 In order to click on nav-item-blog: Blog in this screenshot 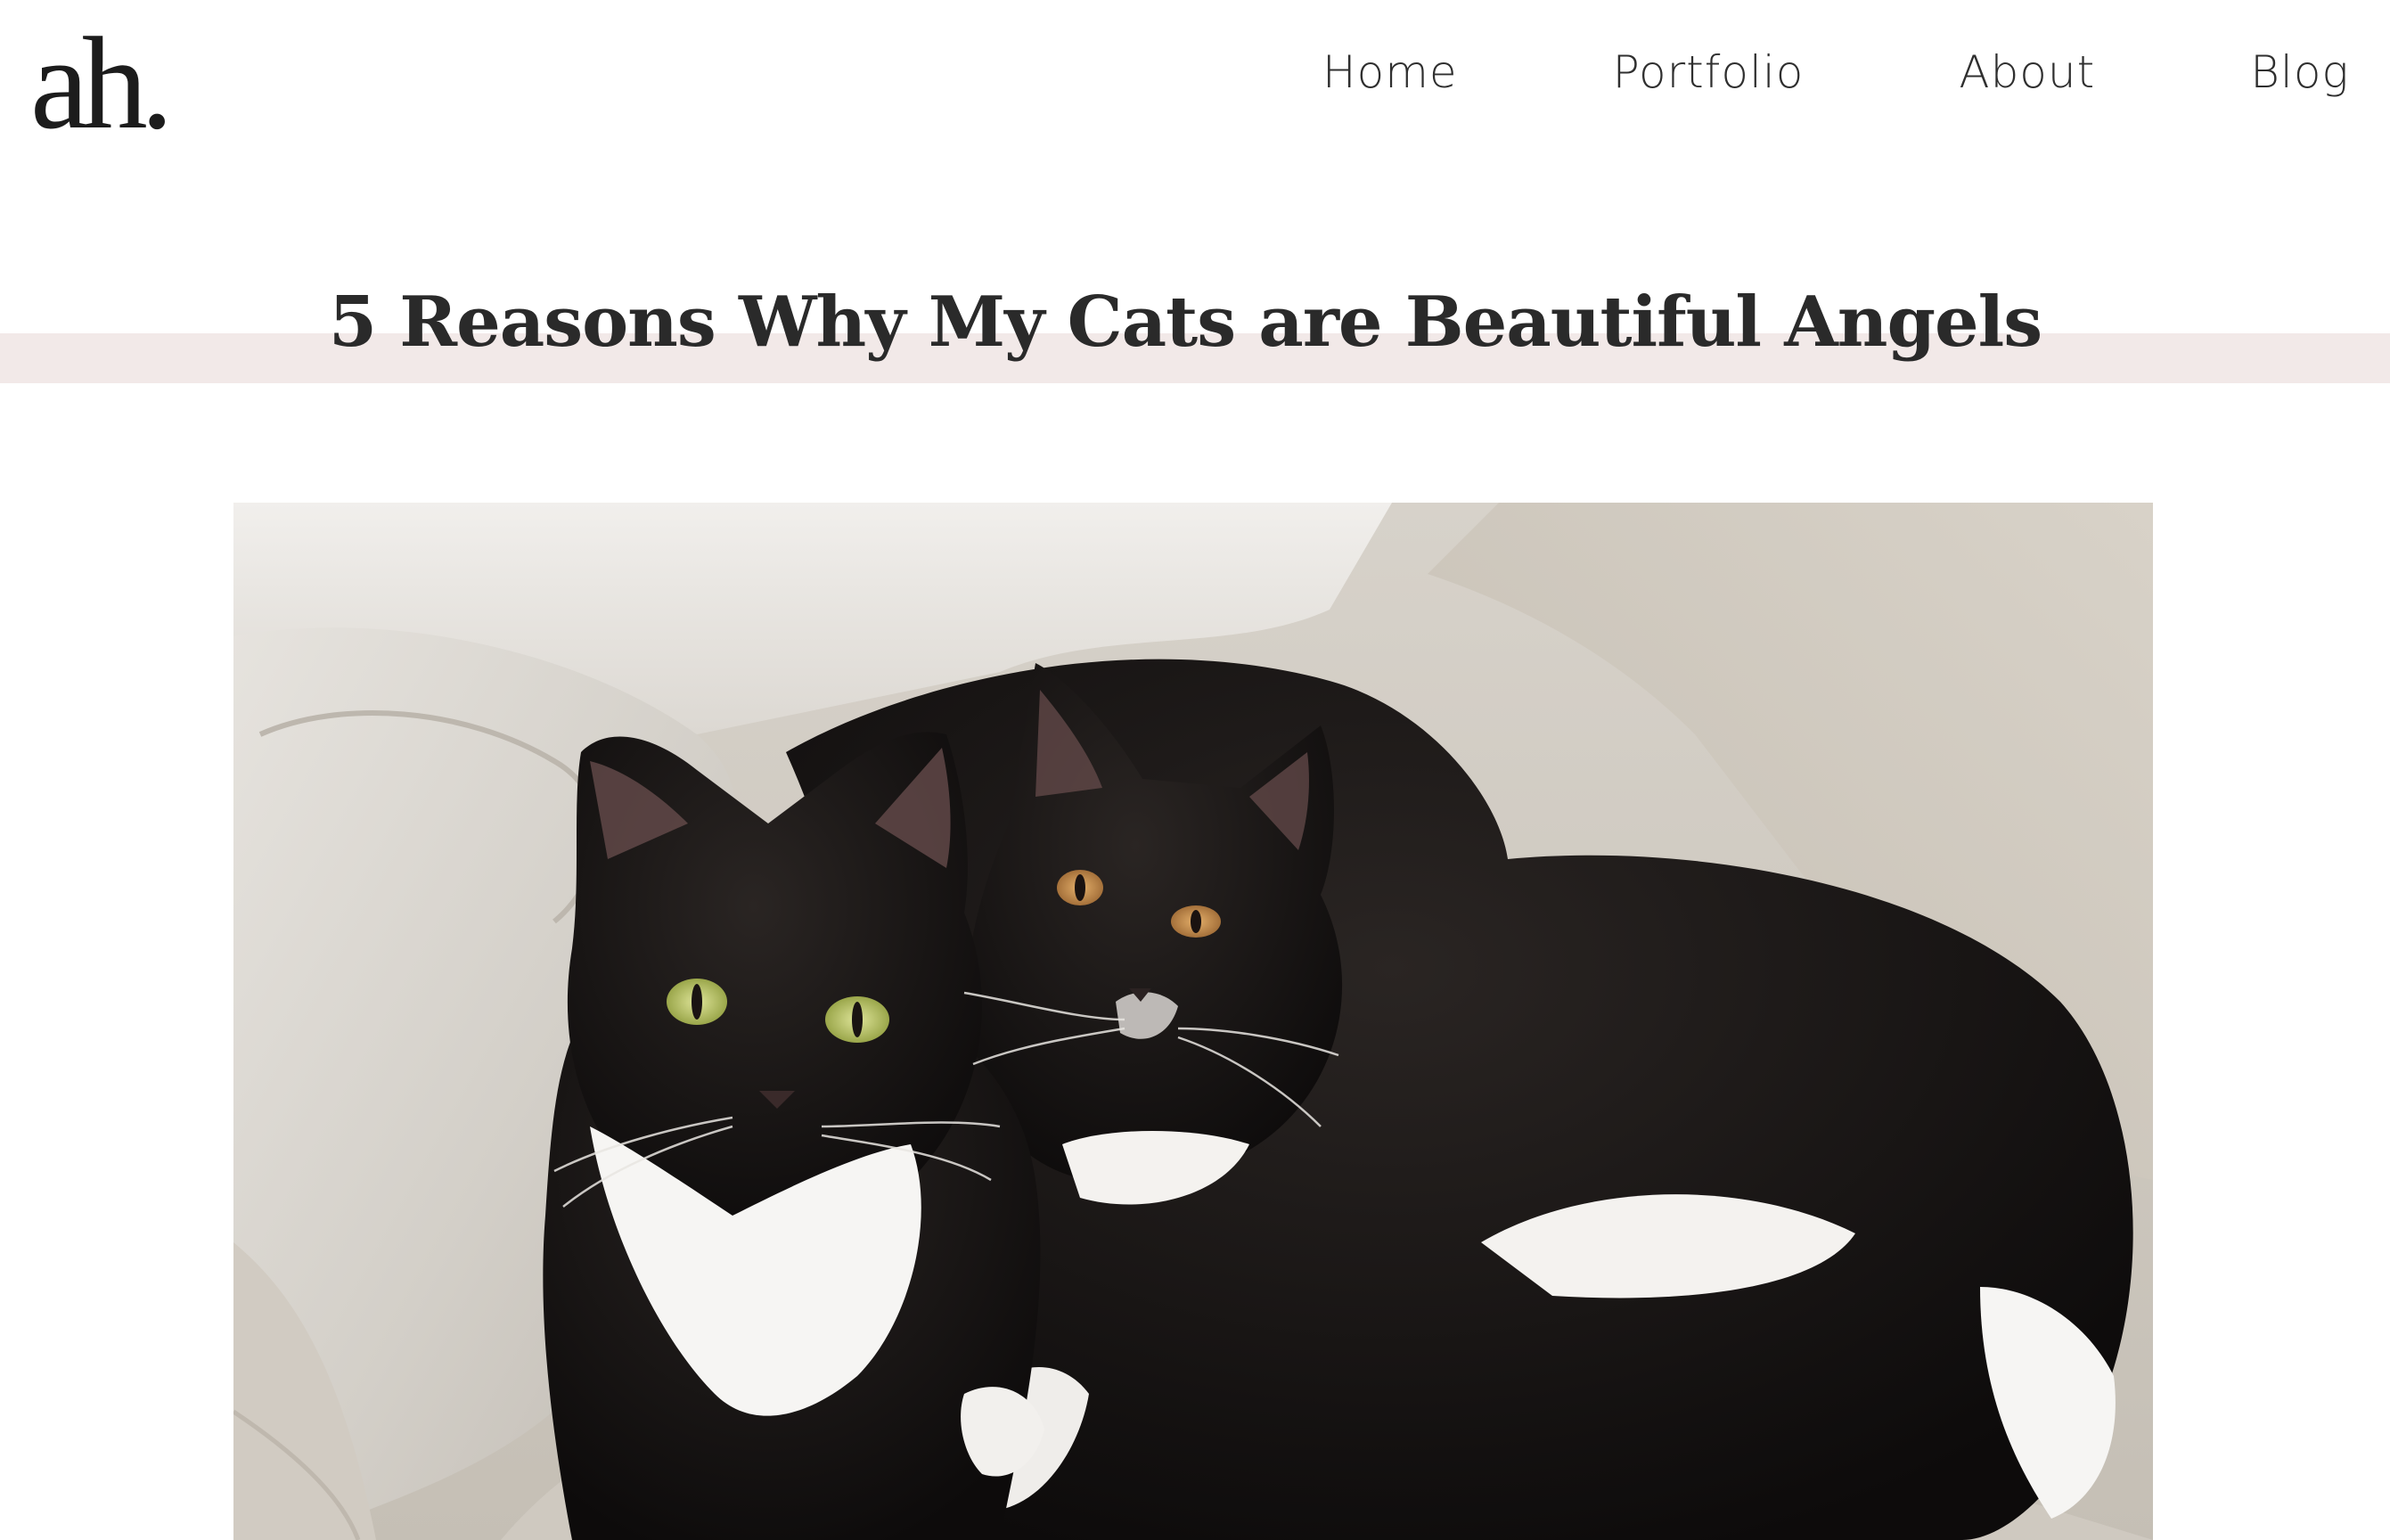, I will do `click(2299, 72)`.